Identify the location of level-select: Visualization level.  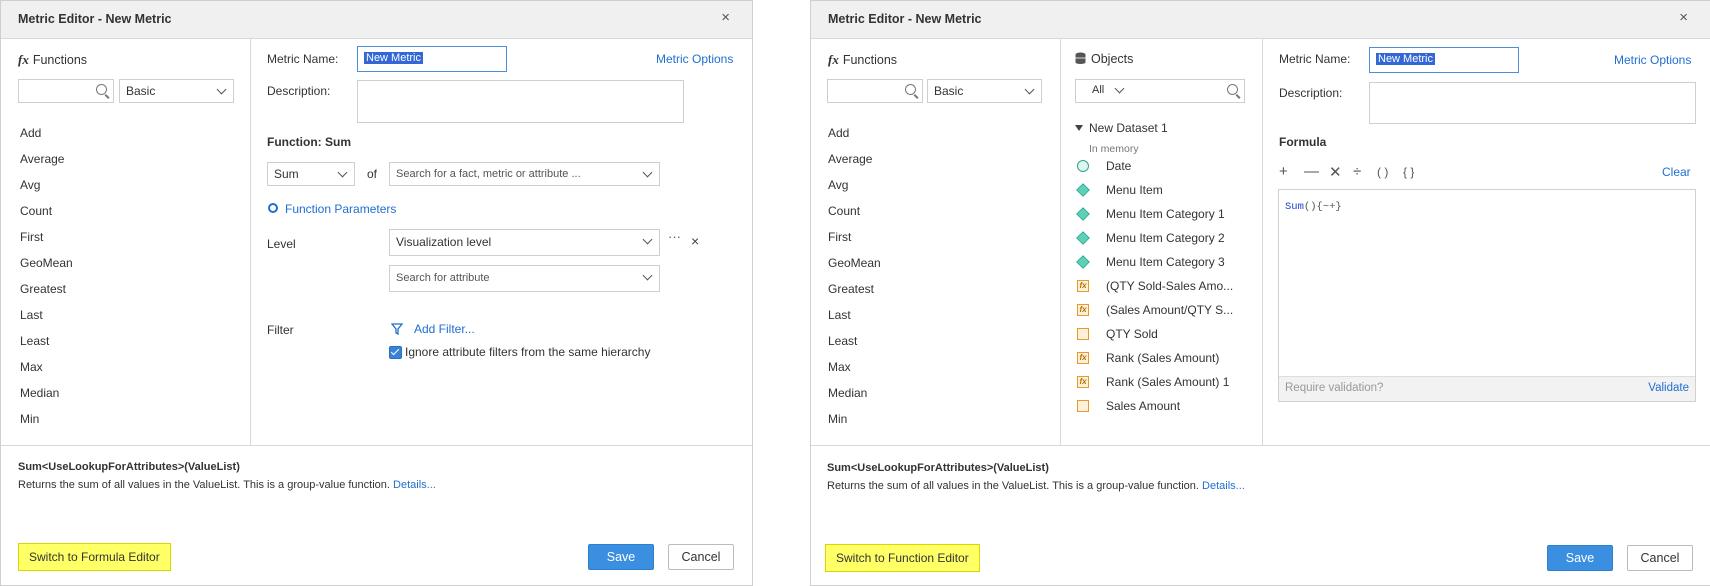
(524, 242).